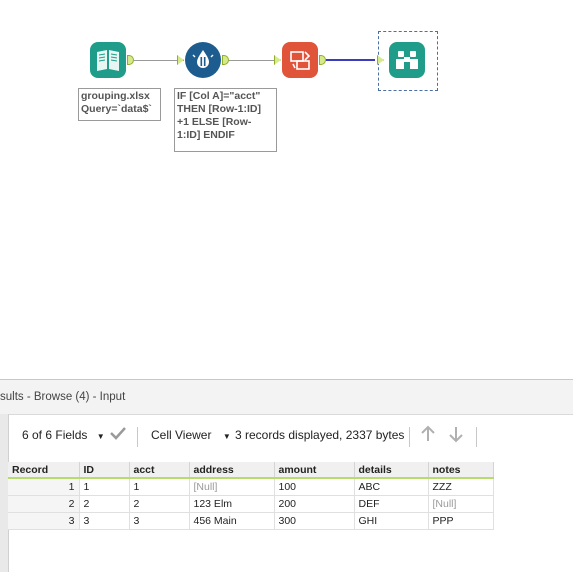 Image resolution: width=573 pixels, height=572 pixels. What do you see at coordinates (391, 487) in the screenshot?
I see `cell: ABC` at bounding box center [391, 487].